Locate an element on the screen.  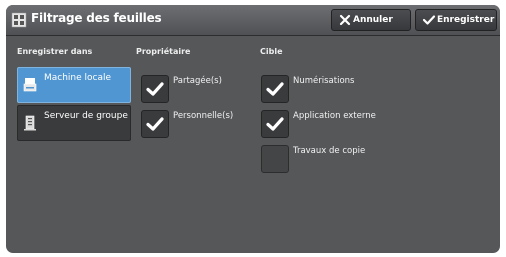
location-heading: Enregistrer dans is located at coordinates (55, 51).